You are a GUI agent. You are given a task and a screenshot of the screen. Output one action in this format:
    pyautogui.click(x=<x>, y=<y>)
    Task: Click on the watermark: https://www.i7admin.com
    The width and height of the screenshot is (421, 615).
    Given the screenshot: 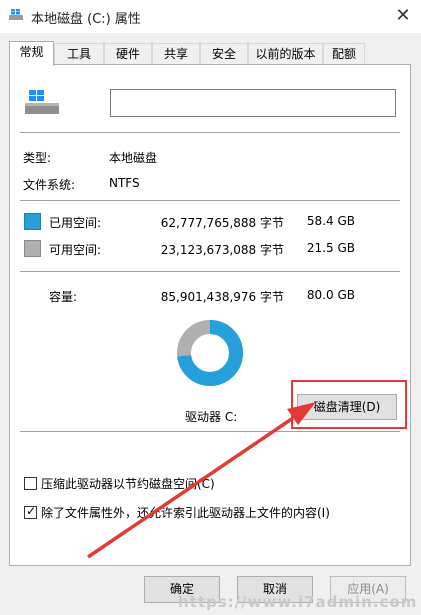 What is the action you would take?
    pyautogui.click(x=298, y=602)
    